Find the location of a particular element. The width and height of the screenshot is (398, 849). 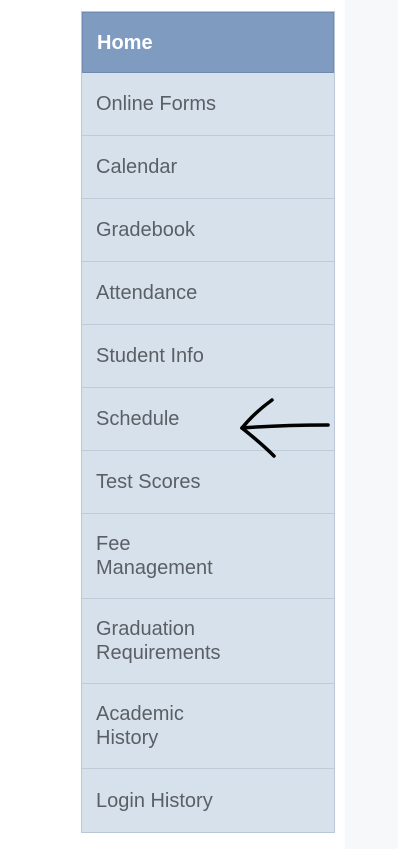

sidebar-item-label: Test Scores is located at coordinates (148, 482).